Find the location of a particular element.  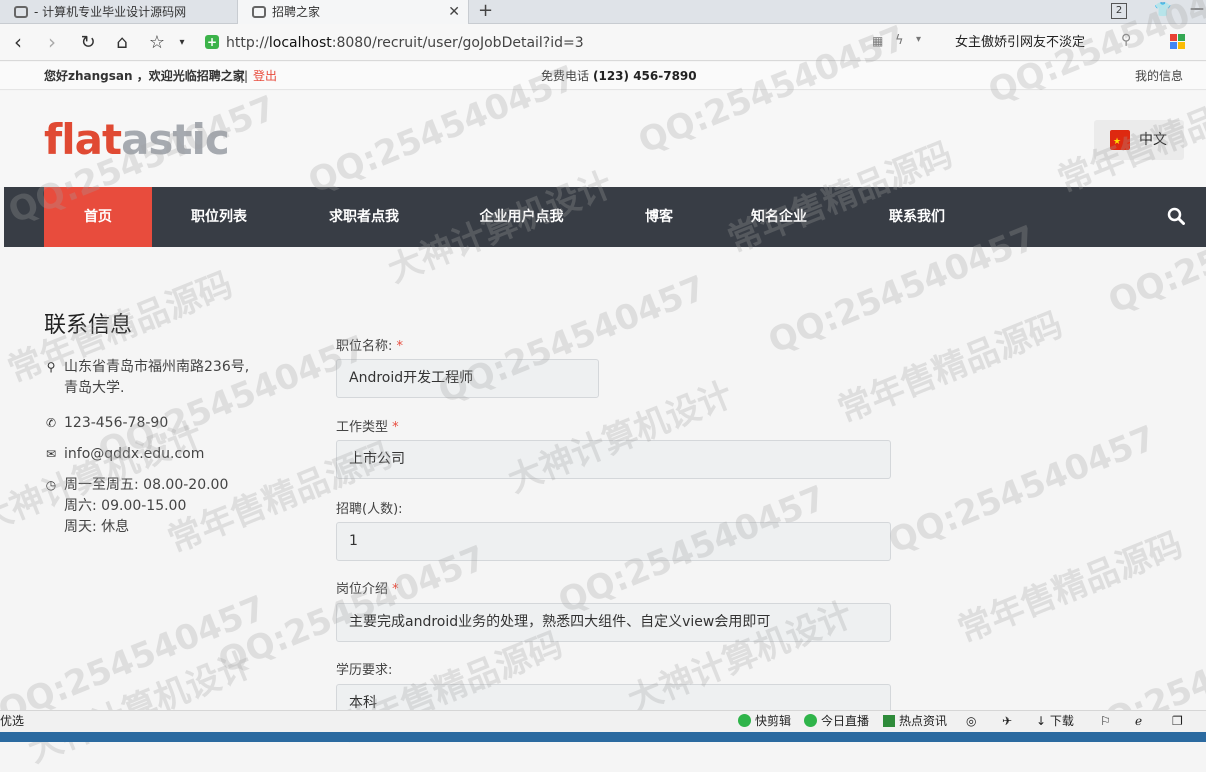

nav-famous-companies: 知名企业 is located at coordinates (779, 217).